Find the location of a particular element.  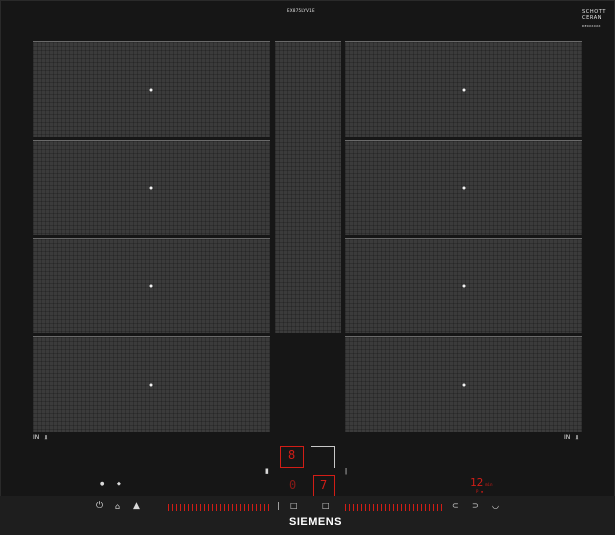

right-extra-icon-1: ⊂ is located at coordinates (455, 505).